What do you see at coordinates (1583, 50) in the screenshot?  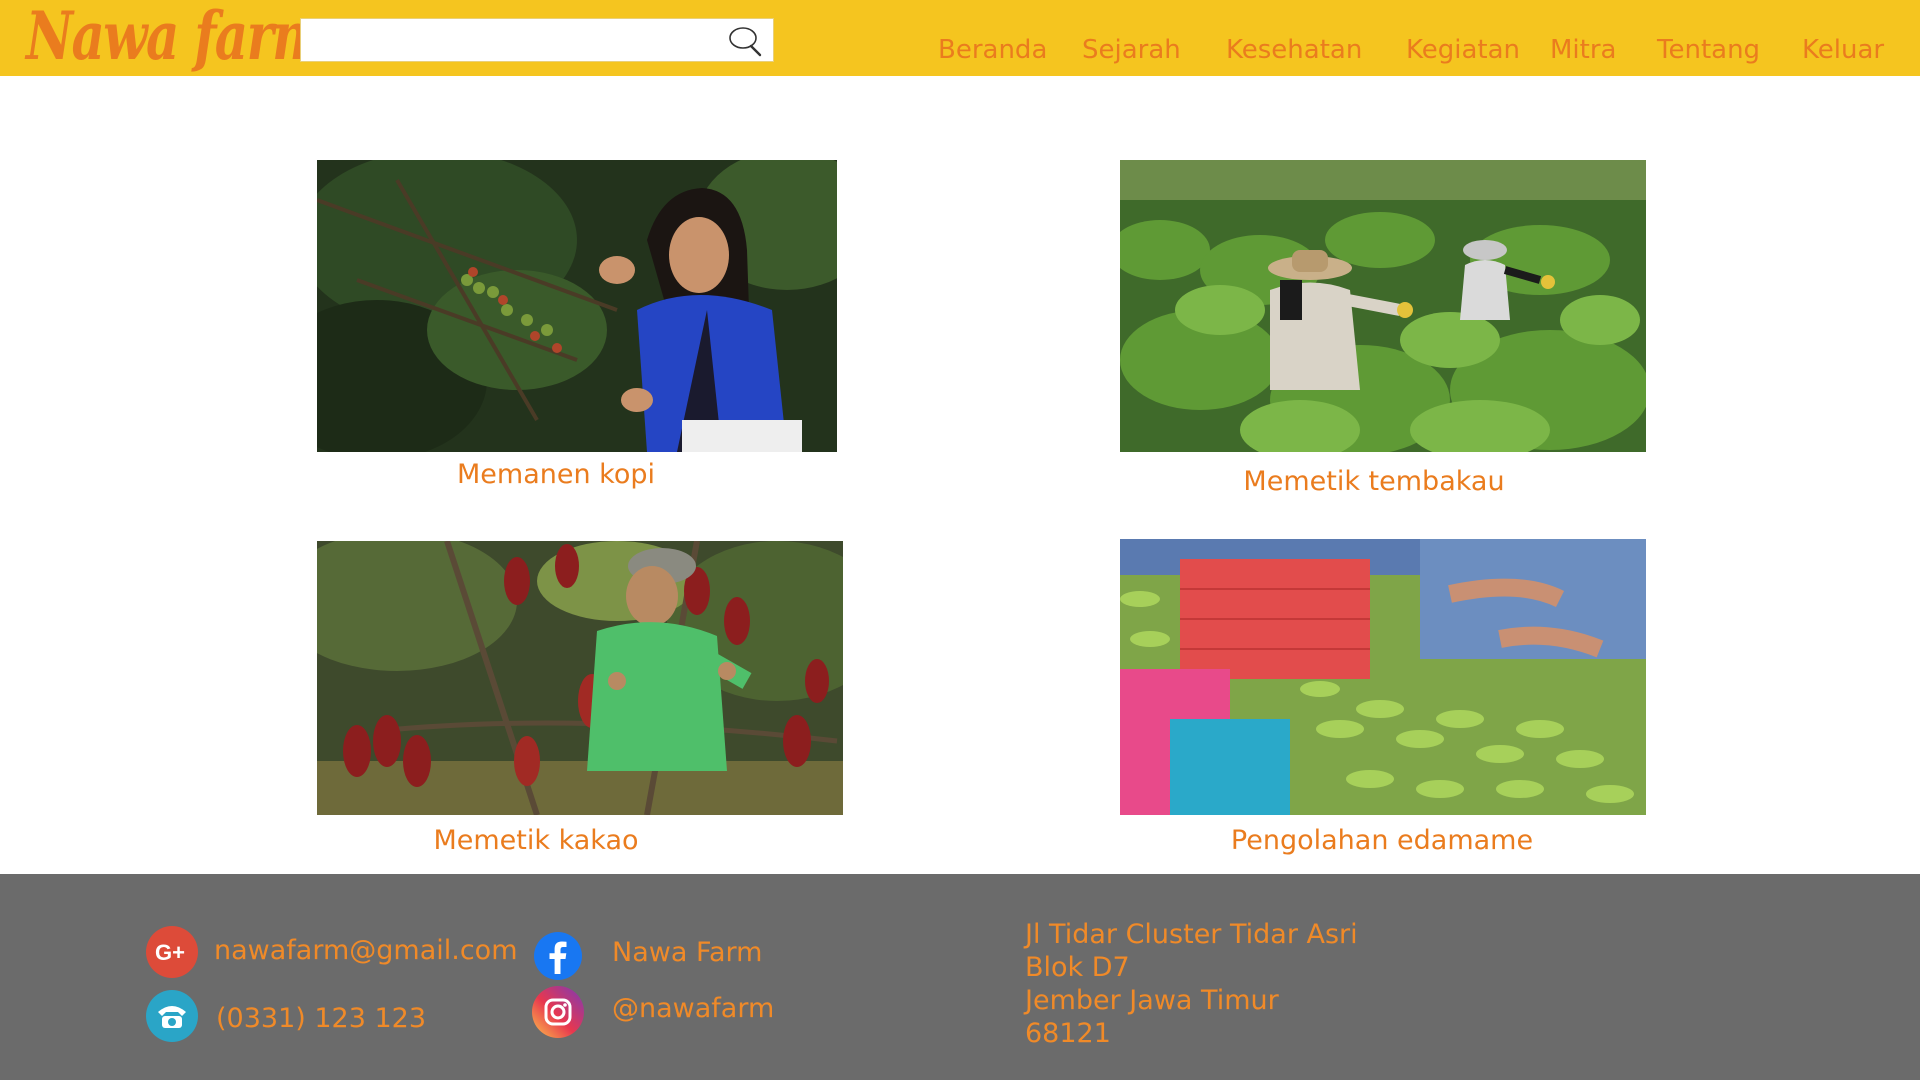 I see `nav-item-mitra: Mitra` at bounding box center [1583, 50].